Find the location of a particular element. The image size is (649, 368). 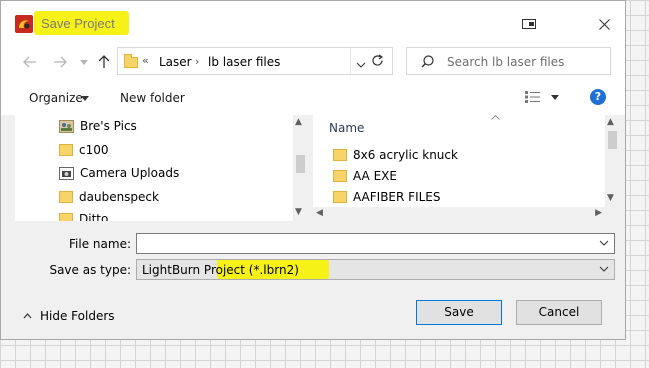

search-icon is located at coordinates (427, 63).